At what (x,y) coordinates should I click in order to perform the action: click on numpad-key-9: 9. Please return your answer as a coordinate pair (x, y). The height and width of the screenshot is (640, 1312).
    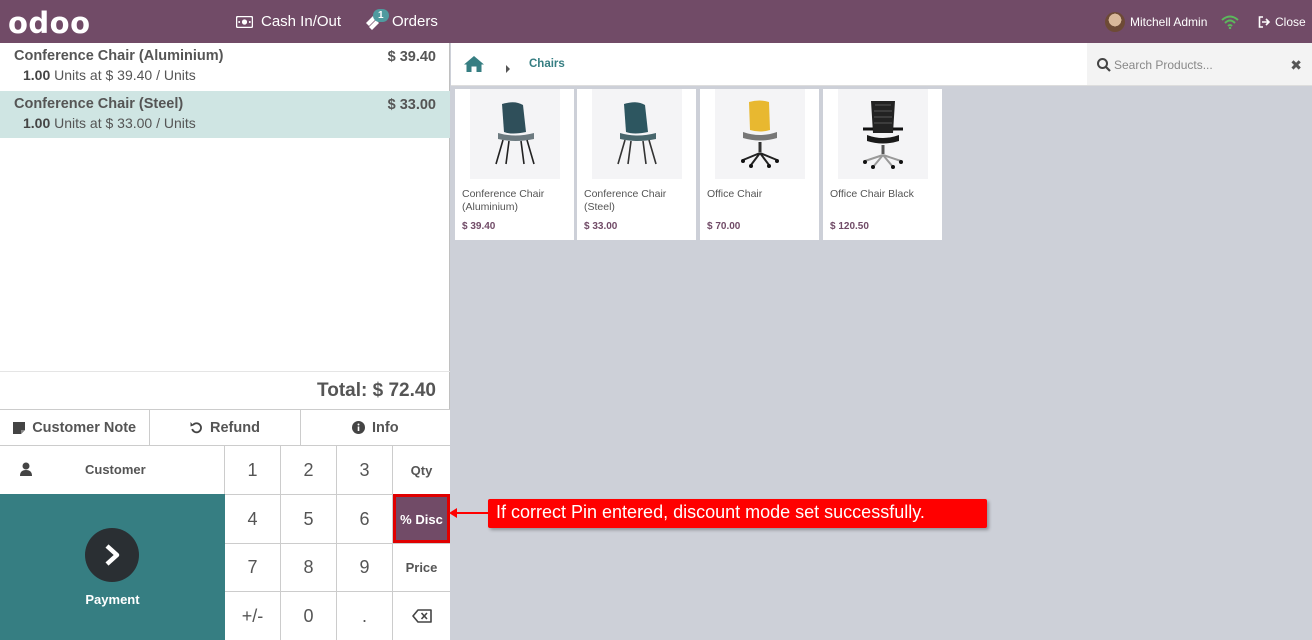
    Looking at the image, I should click on (365, 567).